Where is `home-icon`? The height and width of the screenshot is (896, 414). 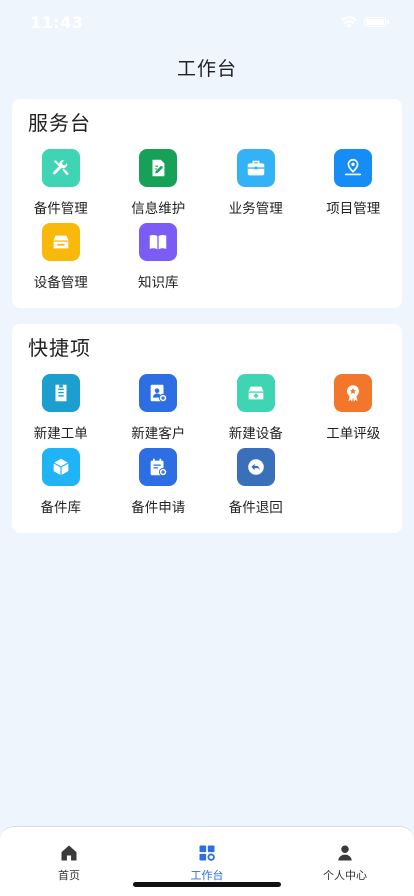
home-icon is located at coordinates (69, 853).